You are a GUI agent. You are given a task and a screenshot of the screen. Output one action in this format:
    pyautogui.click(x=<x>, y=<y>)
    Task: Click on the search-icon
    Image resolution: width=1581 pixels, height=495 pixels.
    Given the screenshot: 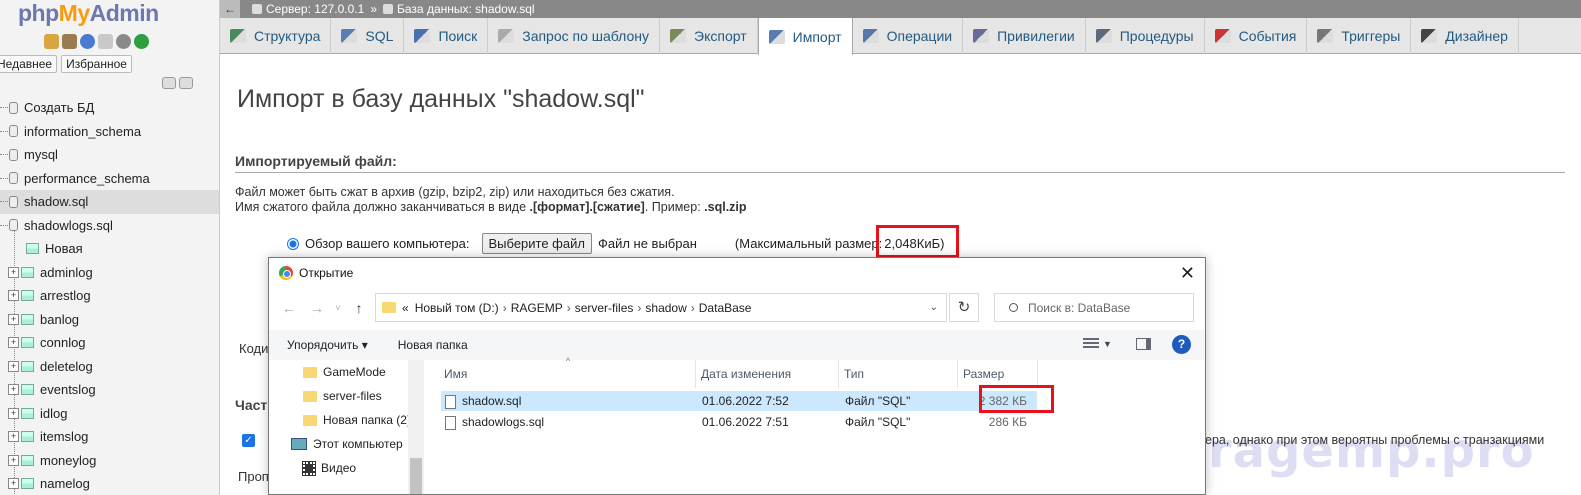 What is the action you would take?
    pyautogui.click(x=1013, y=307)
    